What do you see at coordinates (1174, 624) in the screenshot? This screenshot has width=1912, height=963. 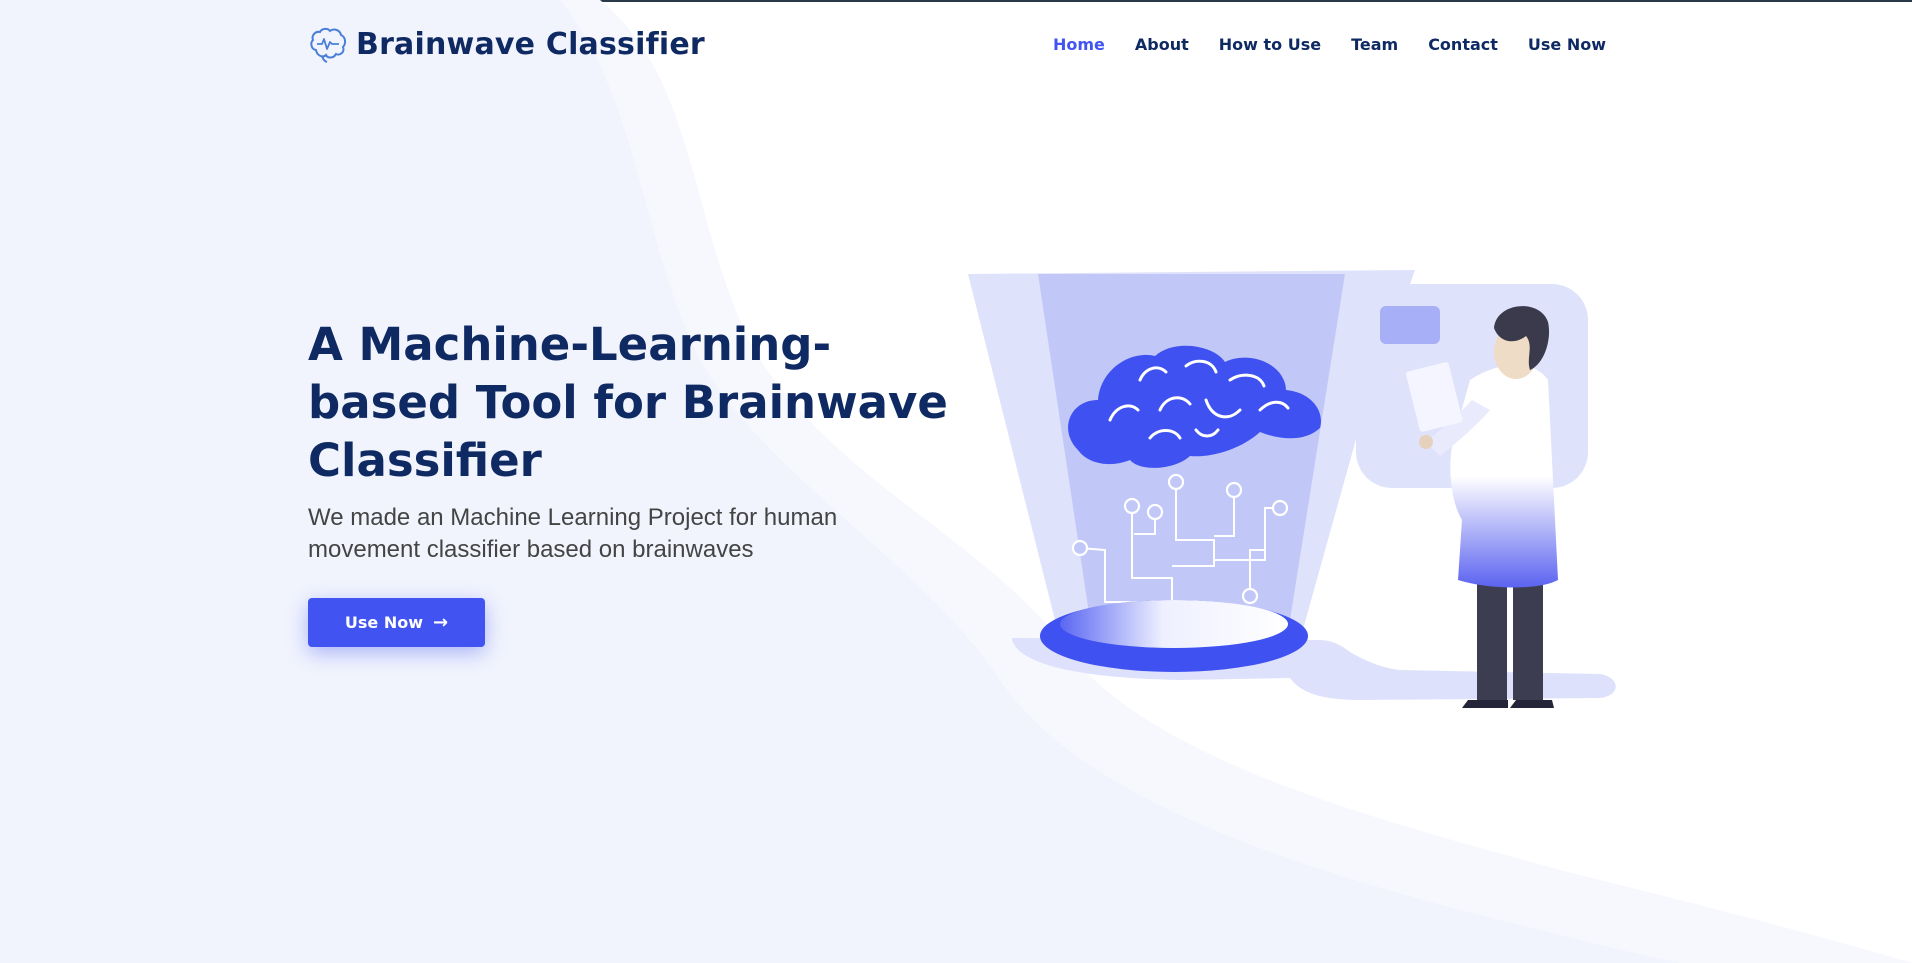 I see `platform-top` at bounding box center [1174, 624].